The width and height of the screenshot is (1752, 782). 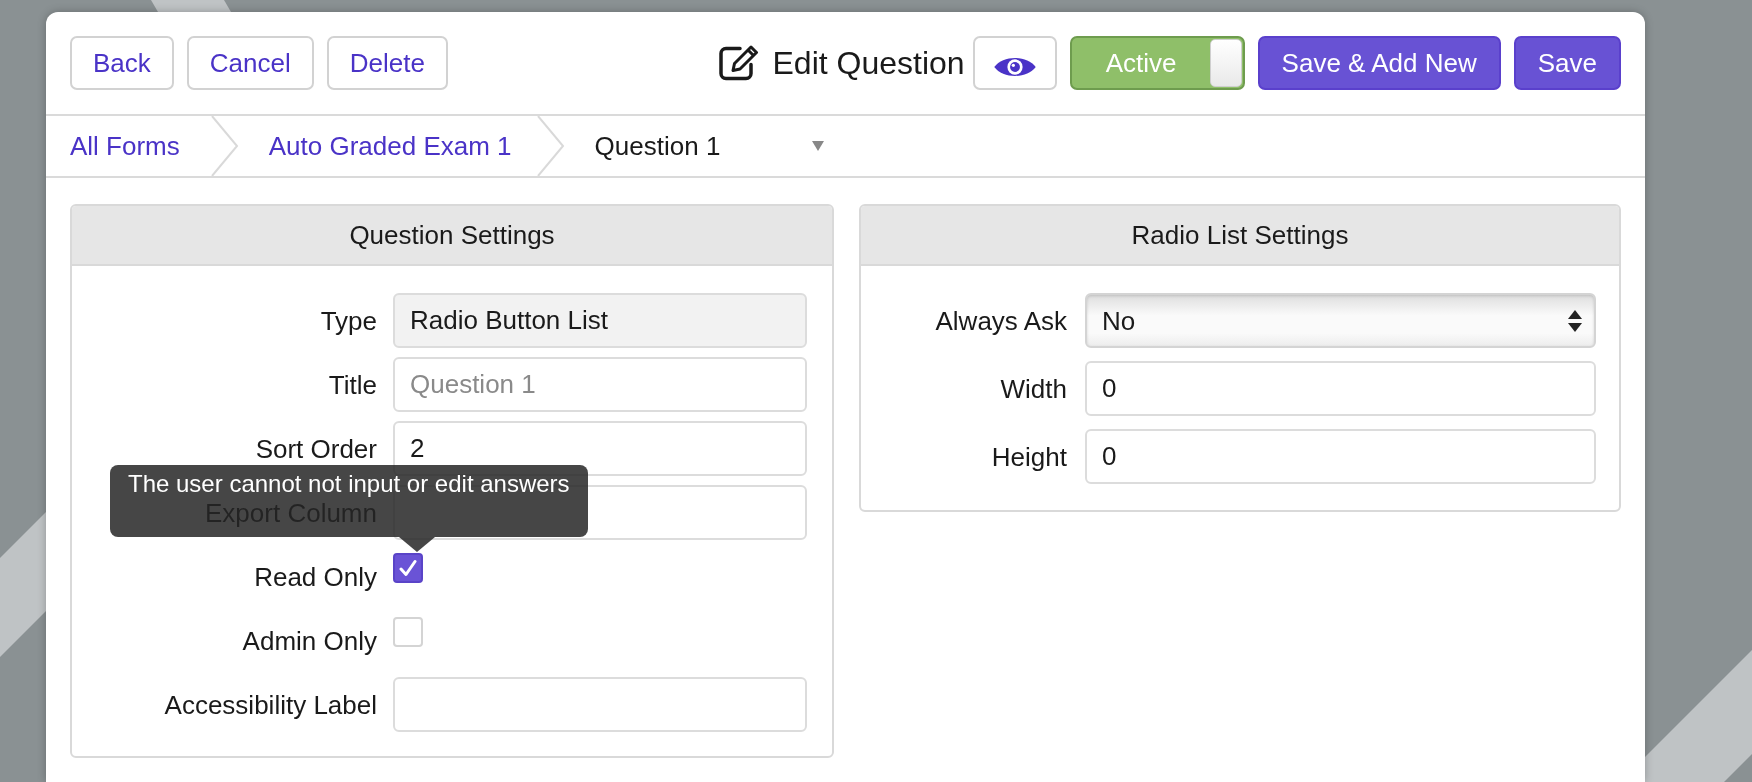 What do you see at coordinates (250, 63) in the screenshot?
I see `cancel-button: Cancel` at bounding box center [250, 63].